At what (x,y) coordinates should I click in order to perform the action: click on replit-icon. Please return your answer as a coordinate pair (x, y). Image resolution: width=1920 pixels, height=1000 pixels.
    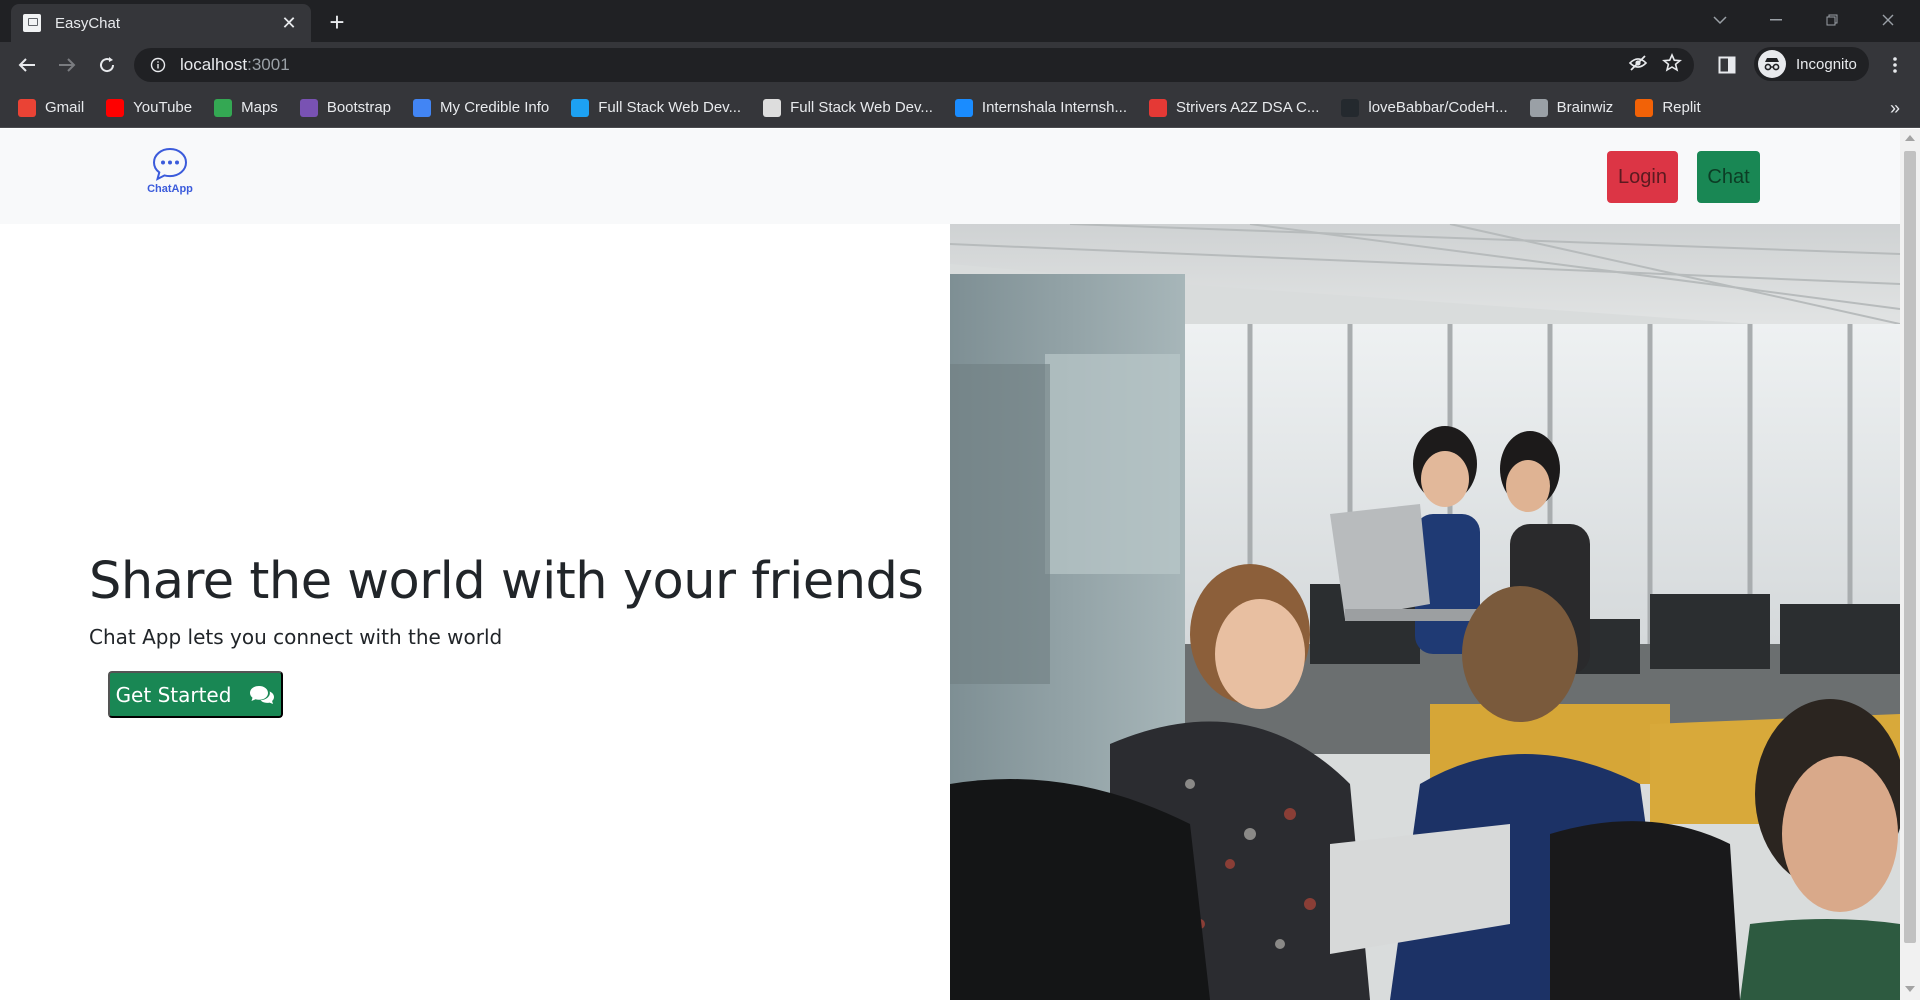
    Looking at the image, I should click on (1644, 107).